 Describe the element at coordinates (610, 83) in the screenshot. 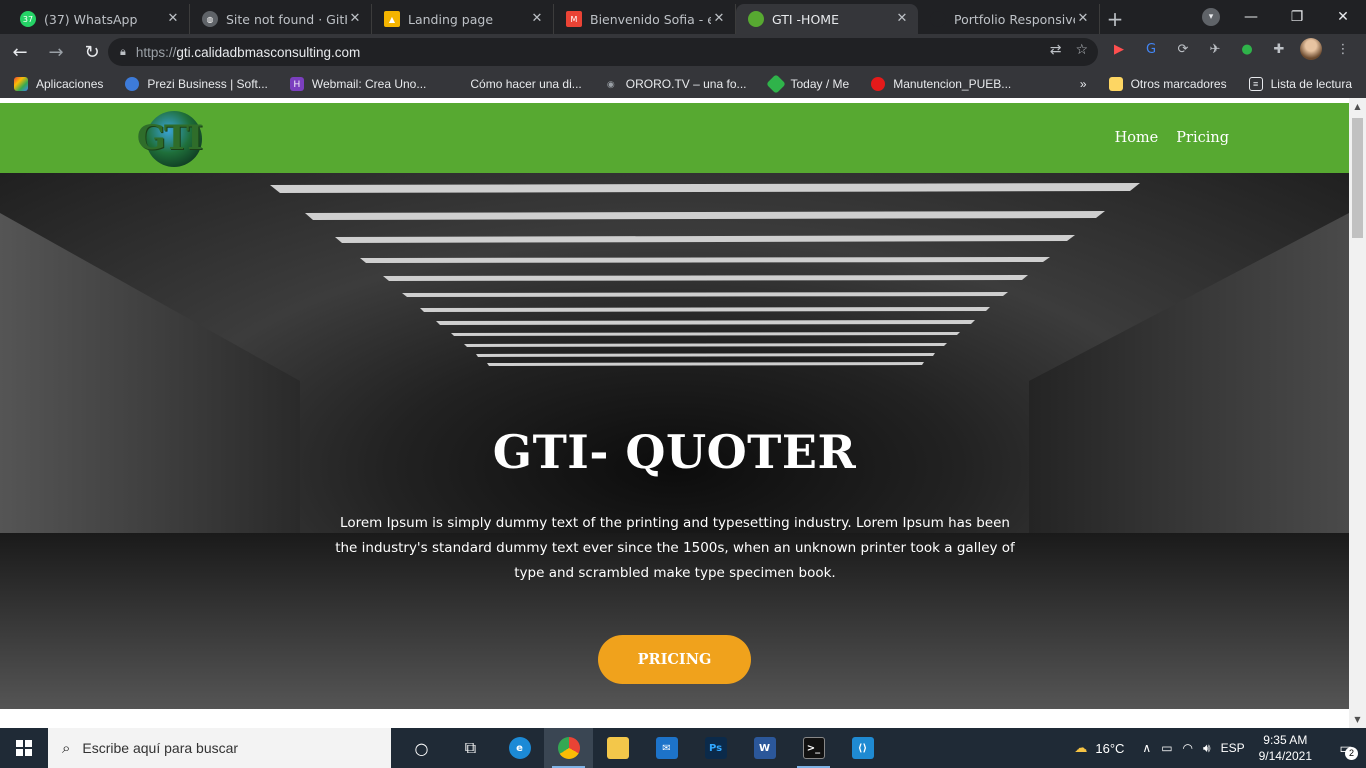

I see `ororo-icon: ◉` at that location.